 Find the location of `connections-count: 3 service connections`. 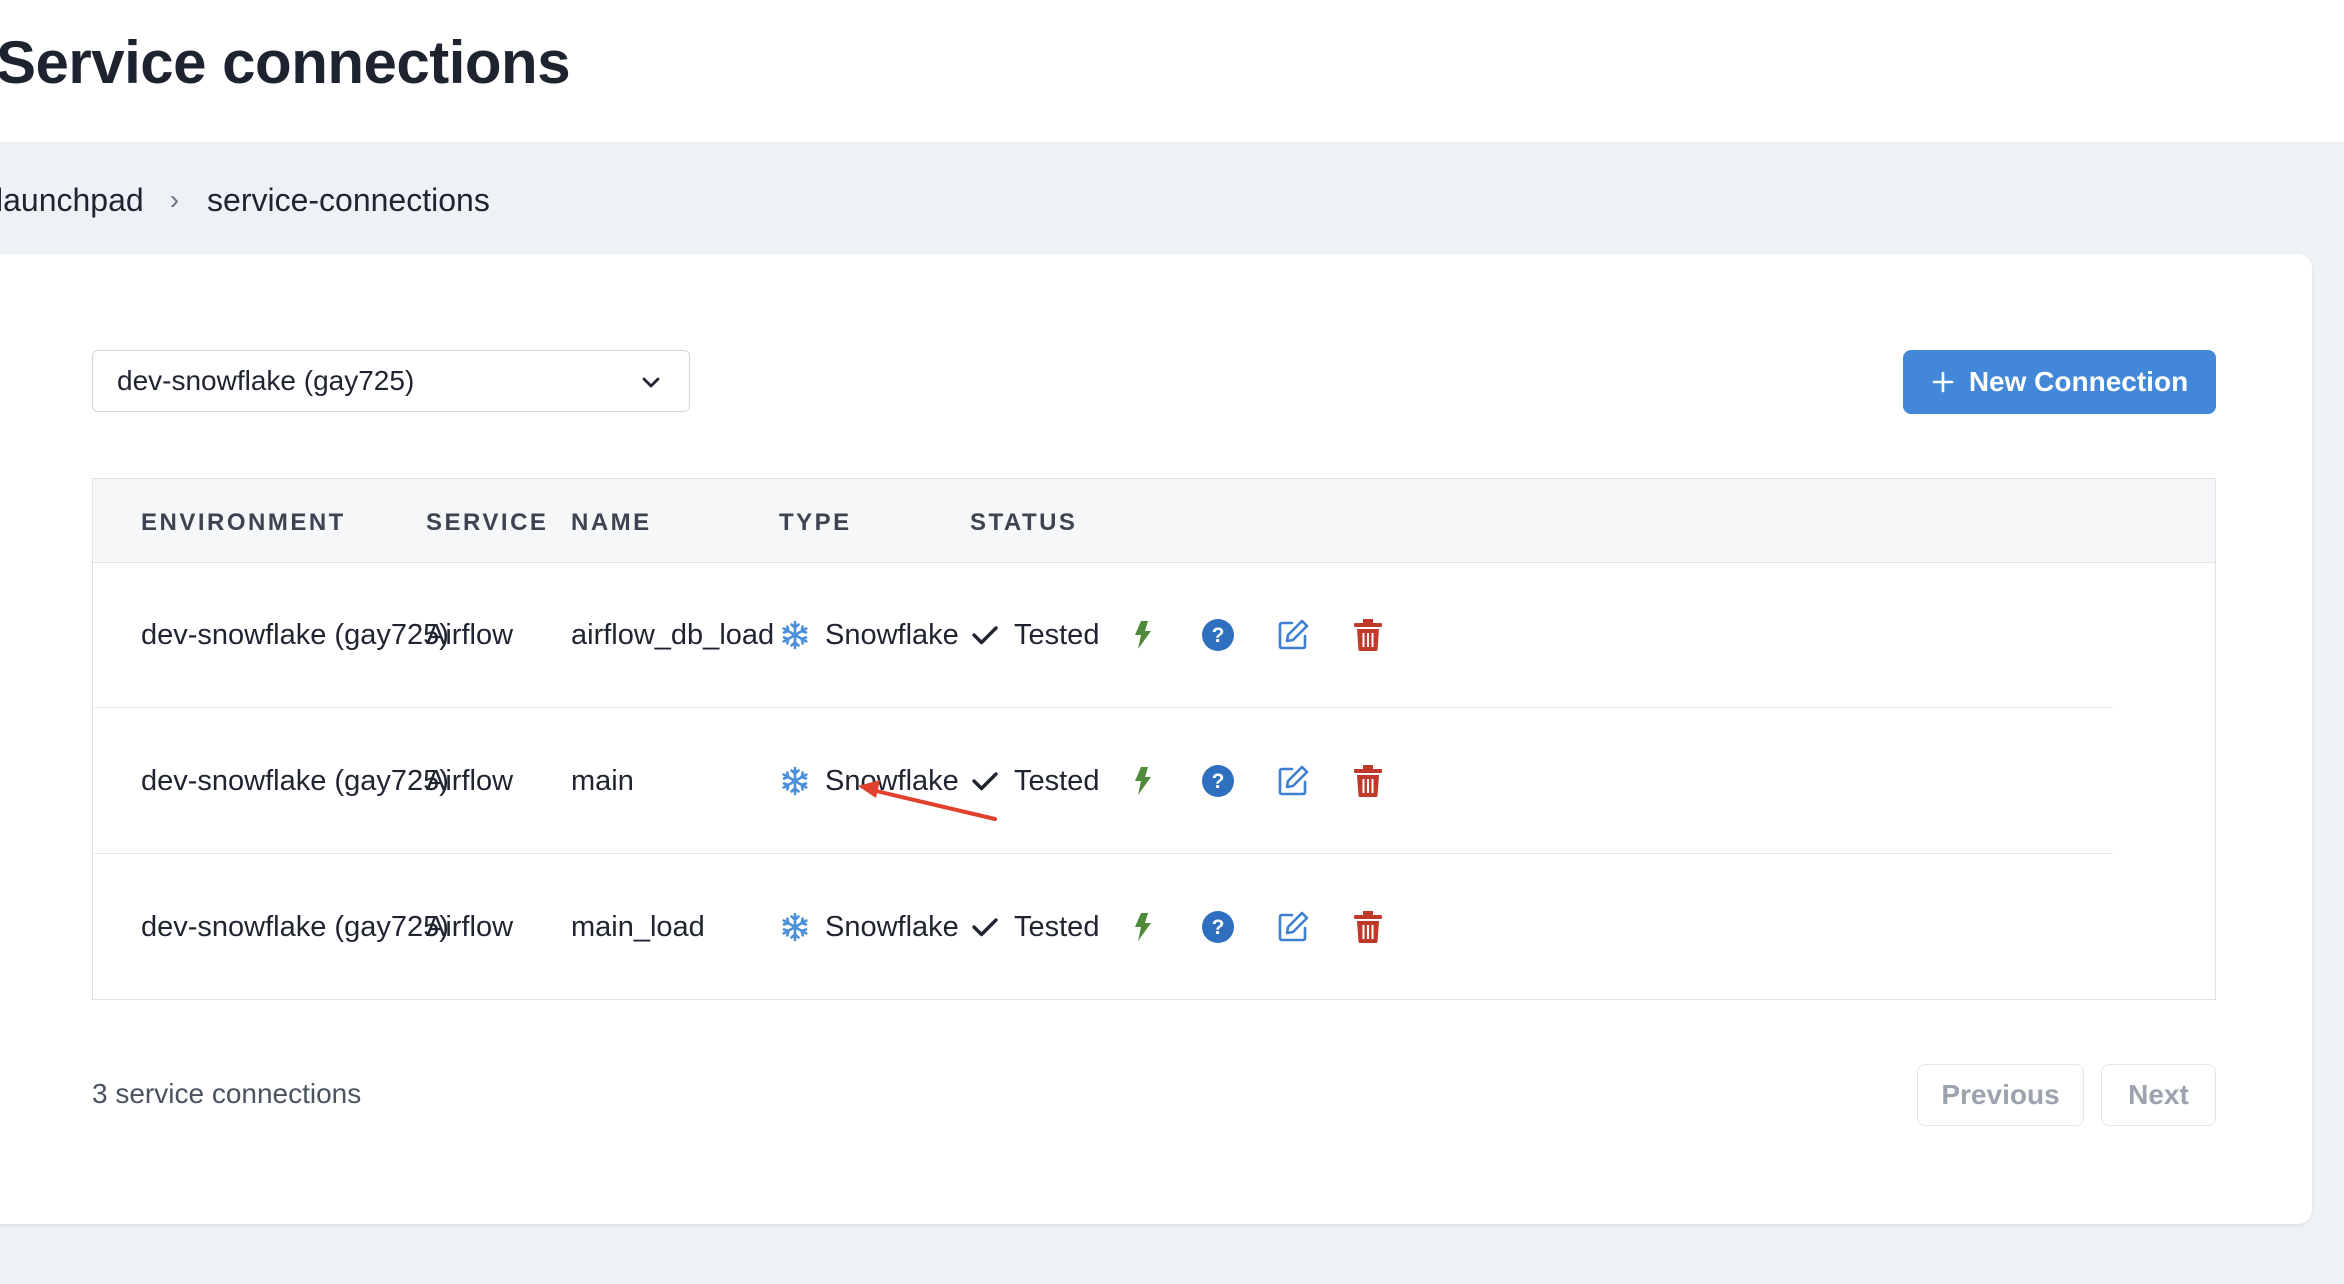

connections-count: 3 service connections is located at coordinates (227, 1093).